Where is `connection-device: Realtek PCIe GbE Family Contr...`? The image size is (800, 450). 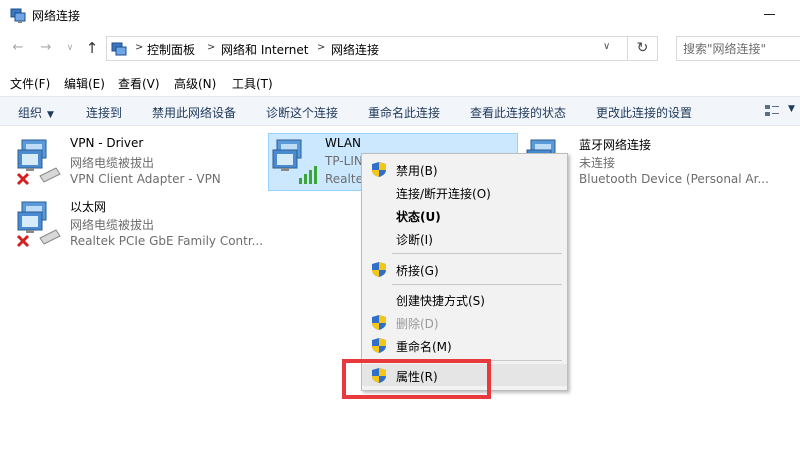
connection-device: Realtek PCIe GbE Family Contr... is located at coordinates (167, 241).